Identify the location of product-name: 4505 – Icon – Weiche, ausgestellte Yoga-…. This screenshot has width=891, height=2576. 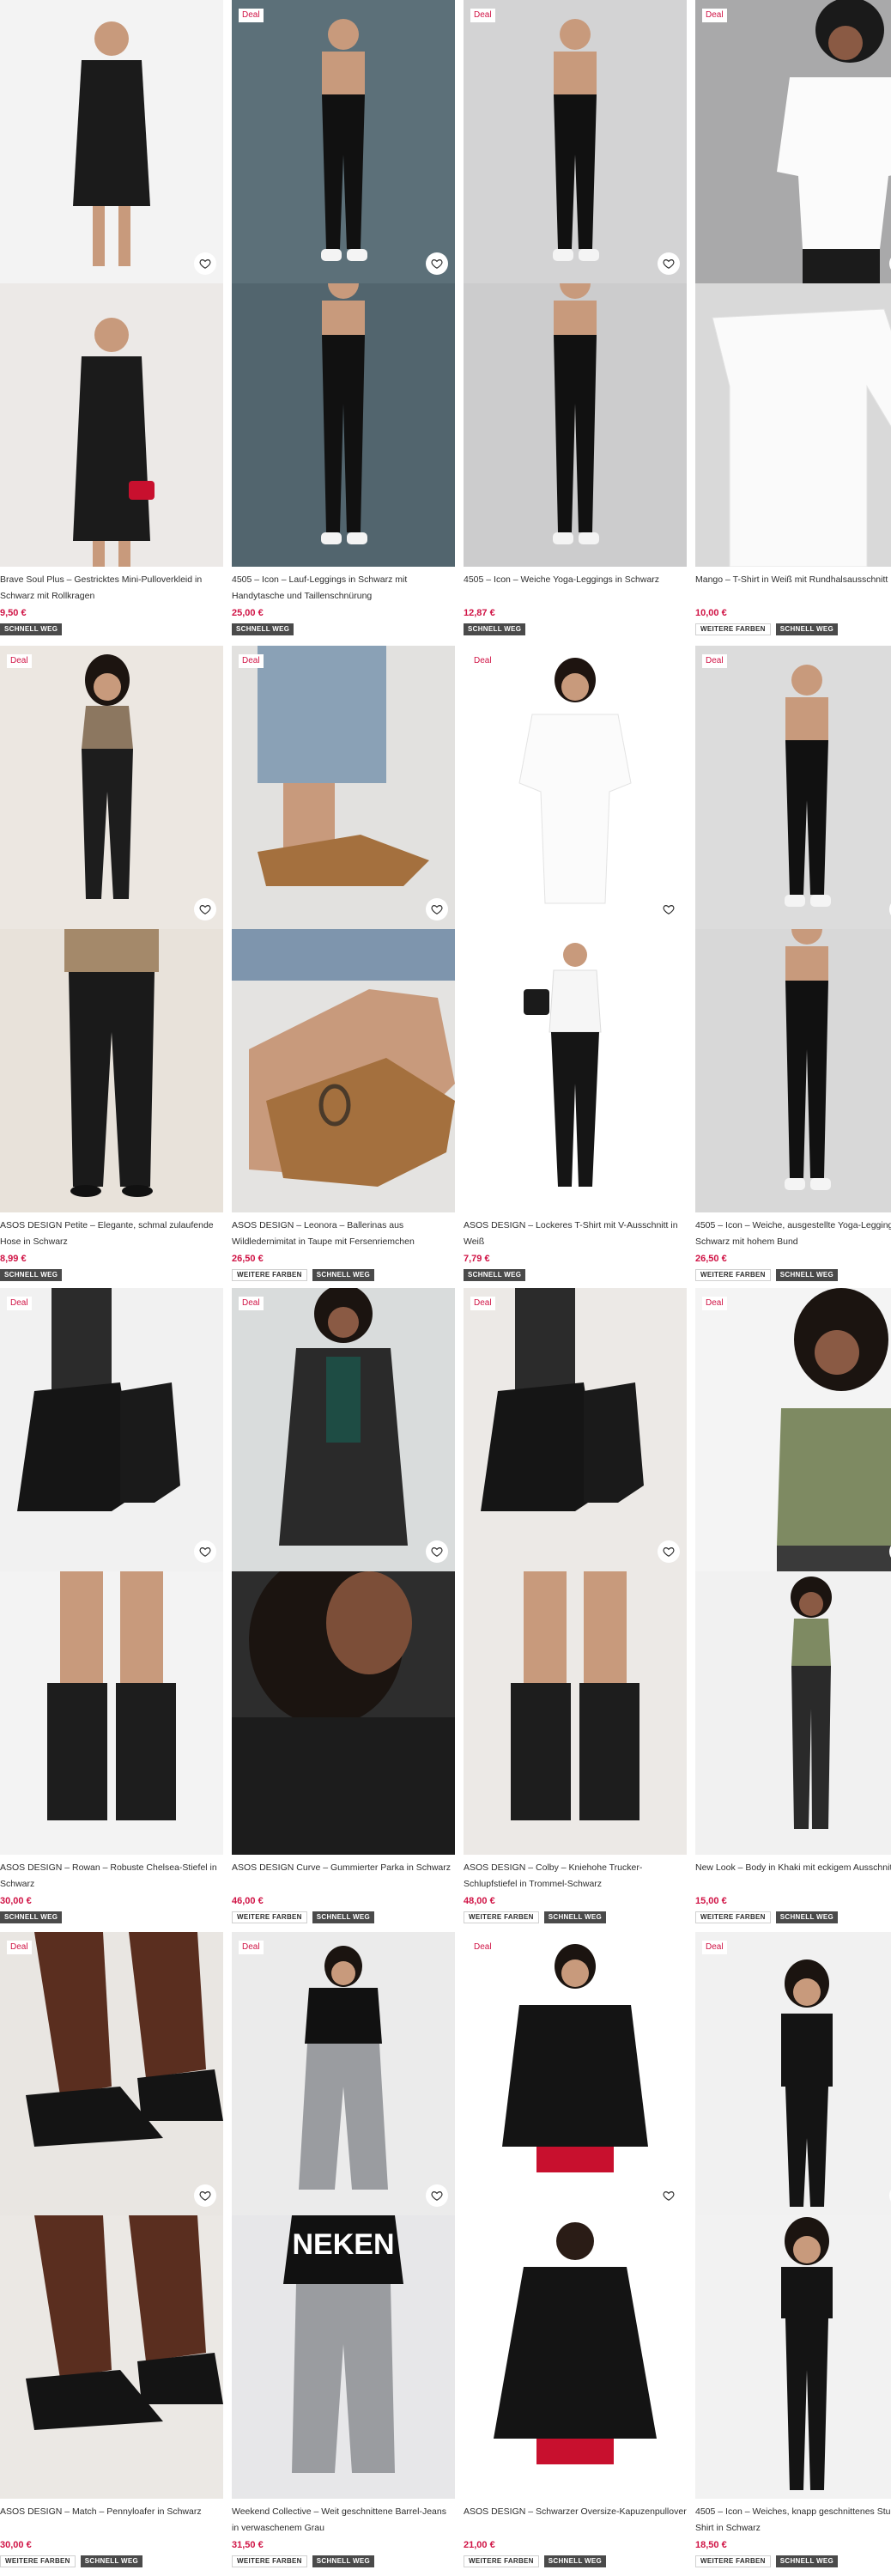
(793, 1234).